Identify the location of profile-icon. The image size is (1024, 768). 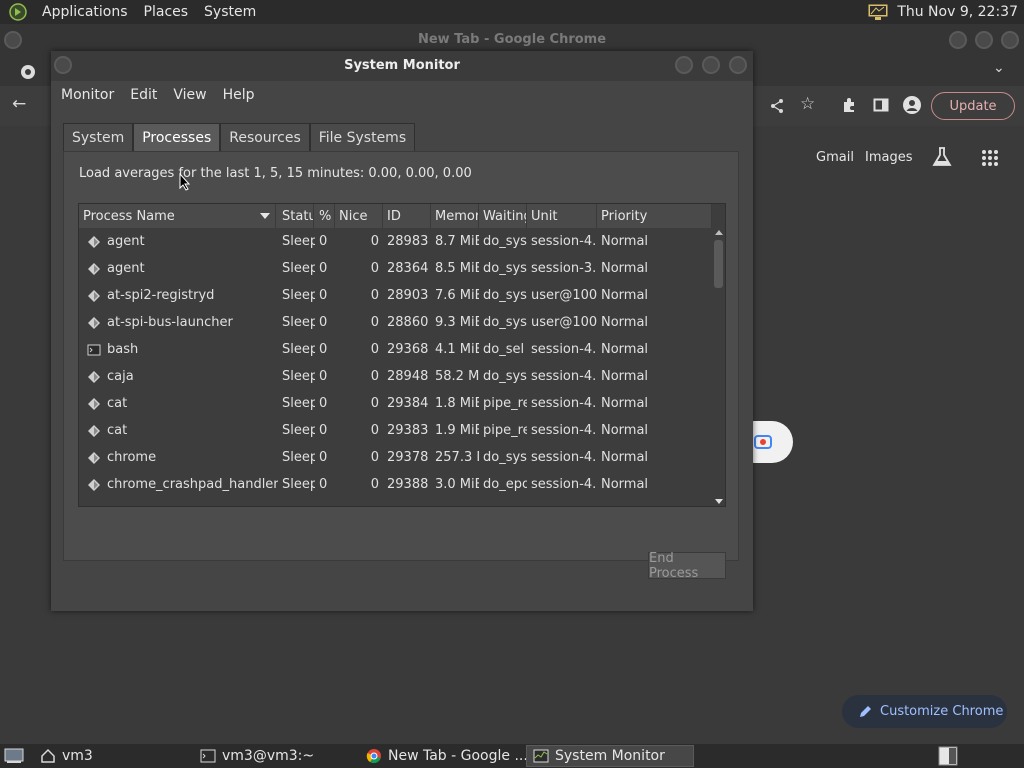
(912, 105).